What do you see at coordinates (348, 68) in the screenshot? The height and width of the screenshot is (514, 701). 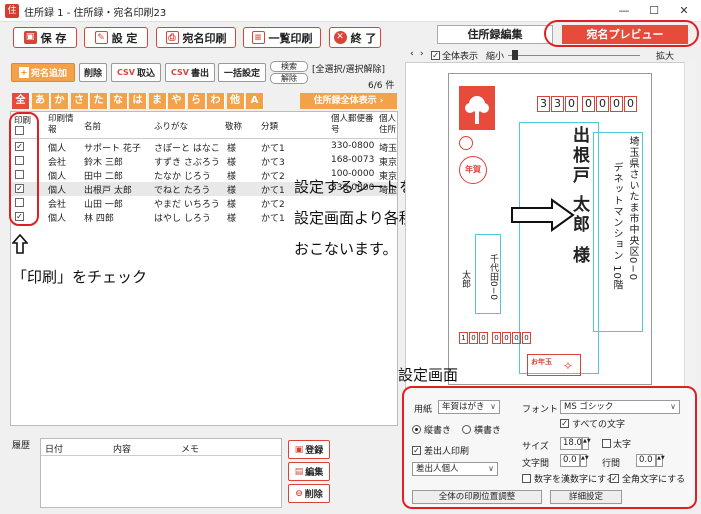 I see `select-all-link: [全選択/選択解除]` at bounding box center [348, 68].